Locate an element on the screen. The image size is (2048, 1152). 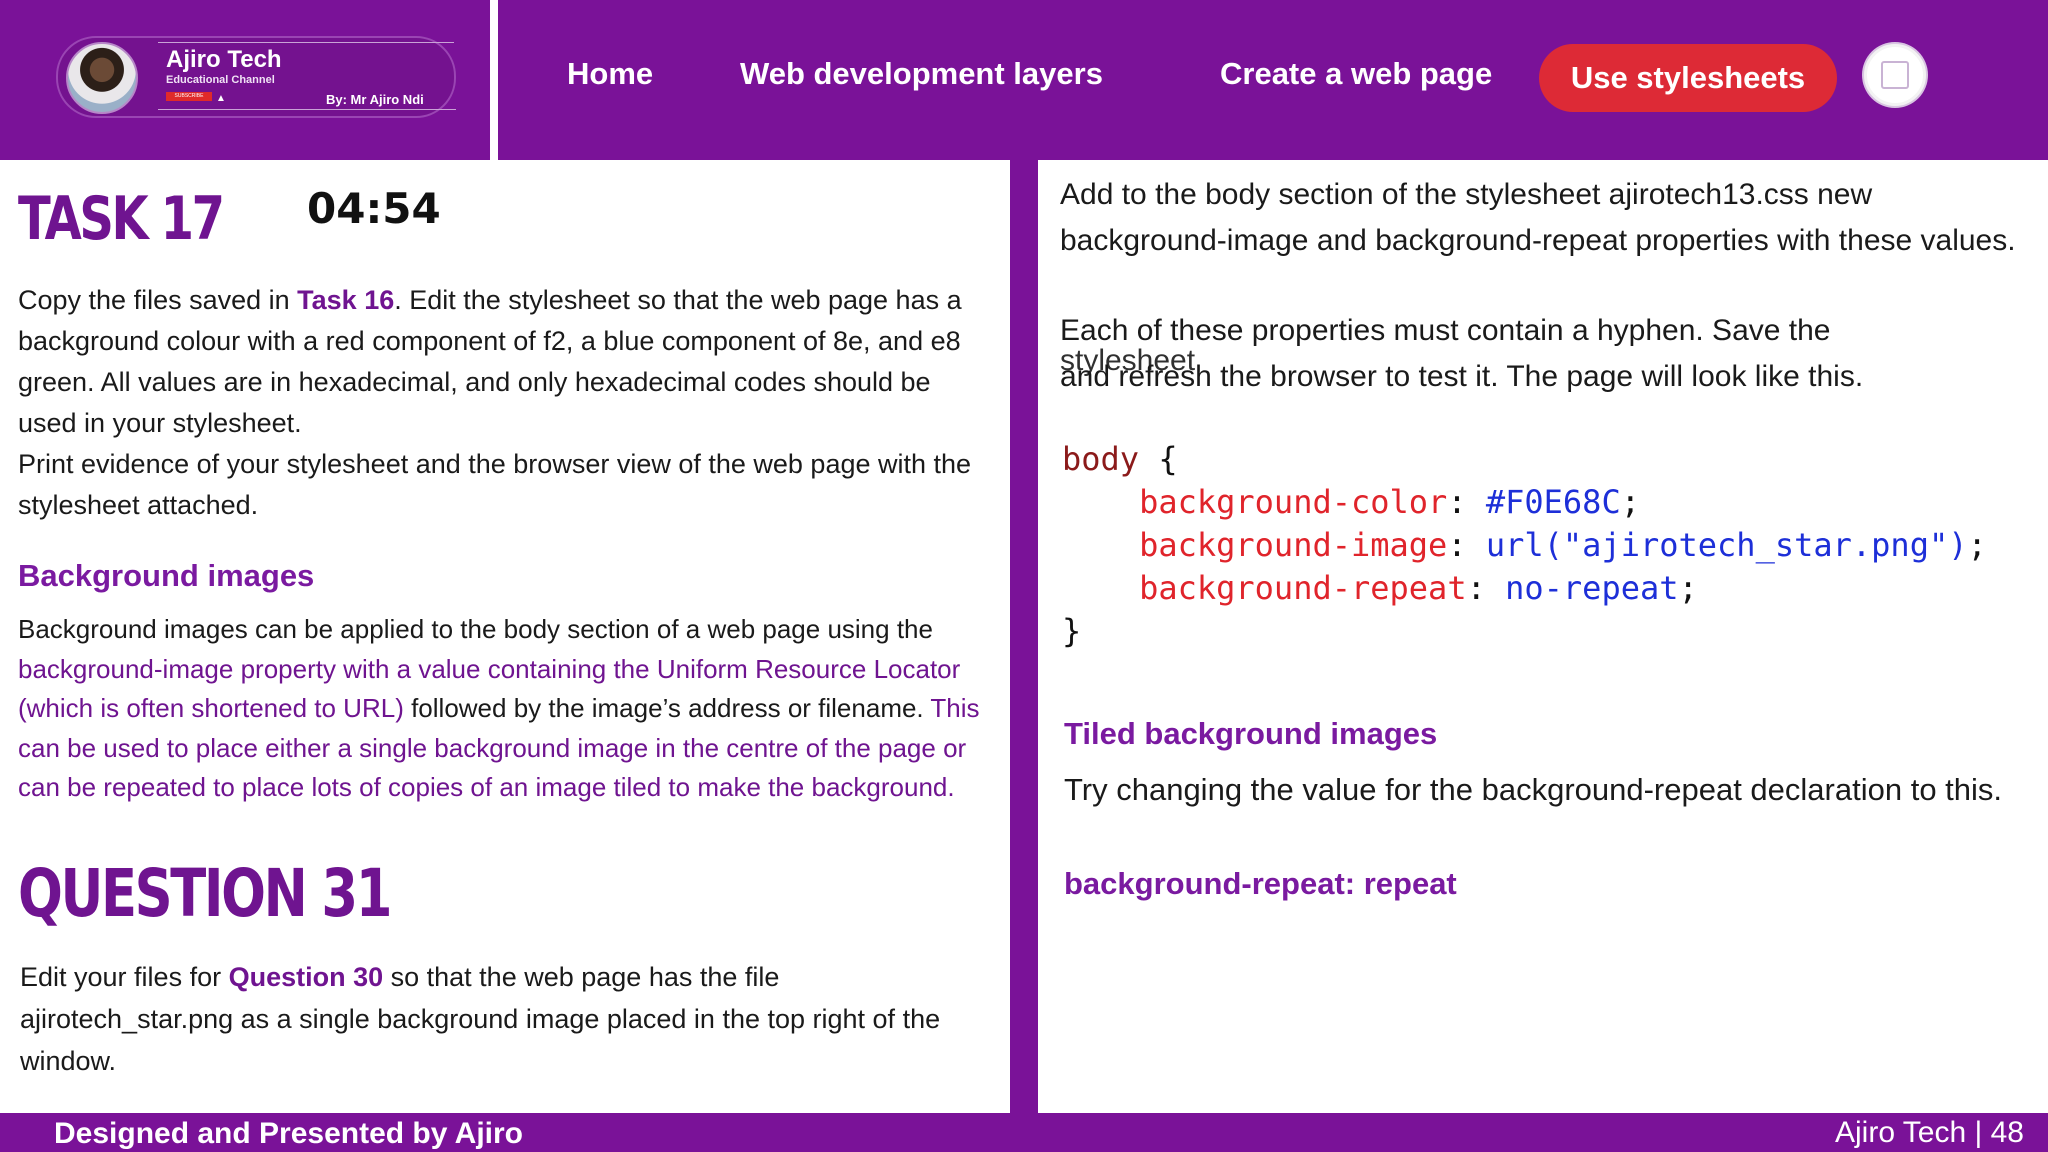
timer: 04:54 is located at coordinates (374, 208).